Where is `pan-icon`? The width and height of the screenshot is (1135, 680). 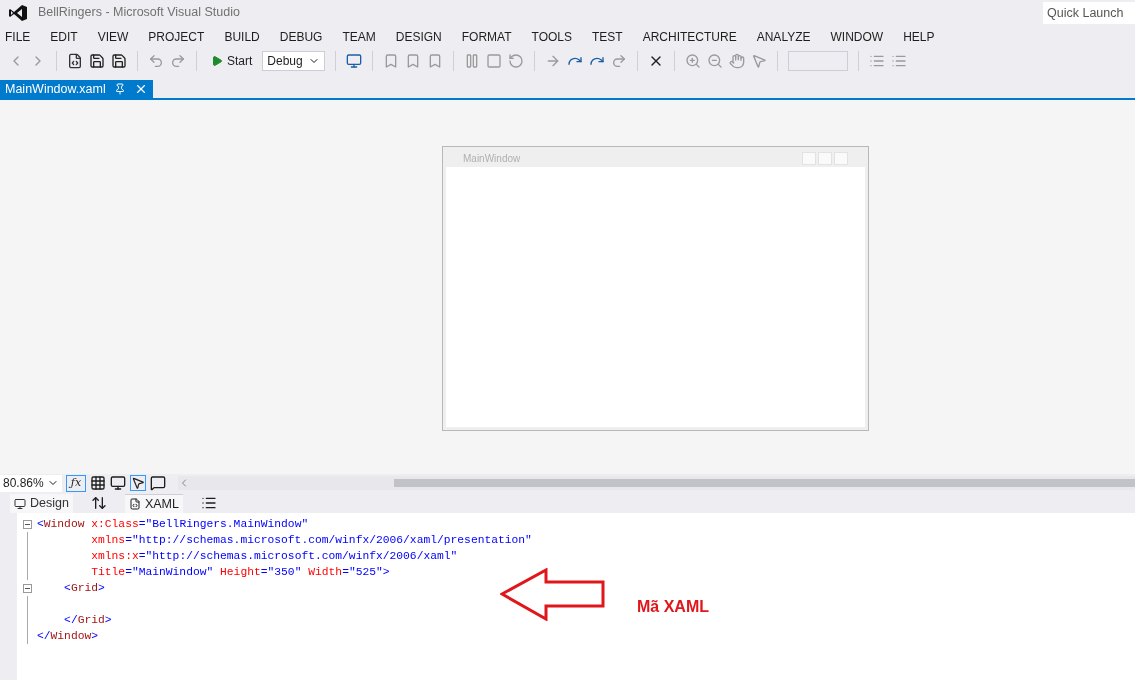 pan-icon is located at coordinates (737, 60).